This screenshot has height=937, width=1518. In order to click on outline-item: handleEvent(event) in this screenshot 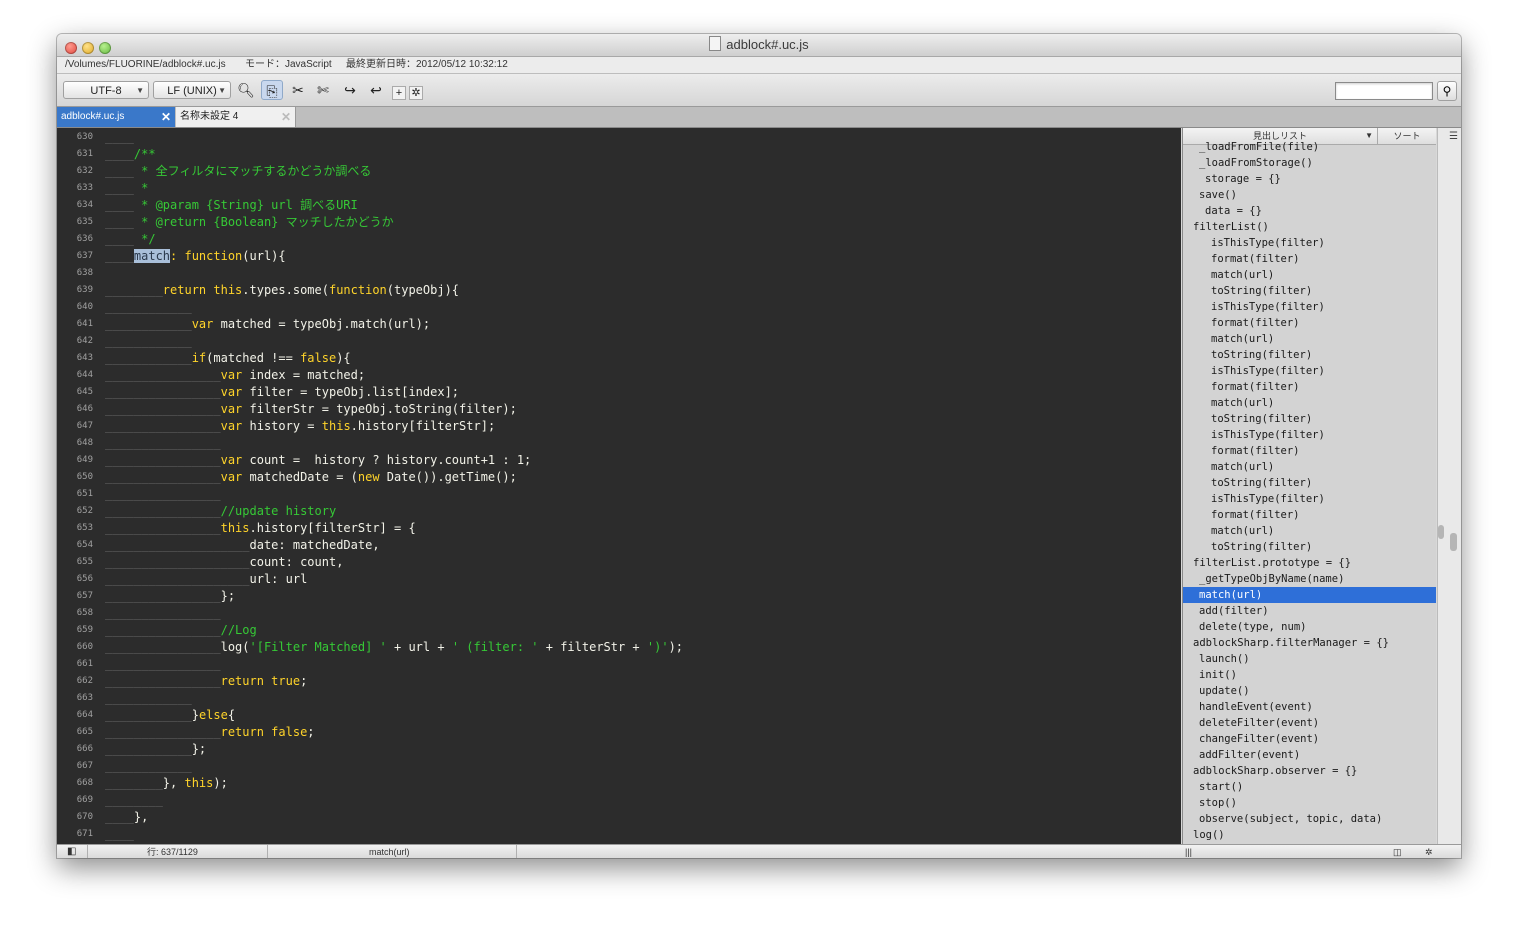, I will do `click(1309, 707)`.